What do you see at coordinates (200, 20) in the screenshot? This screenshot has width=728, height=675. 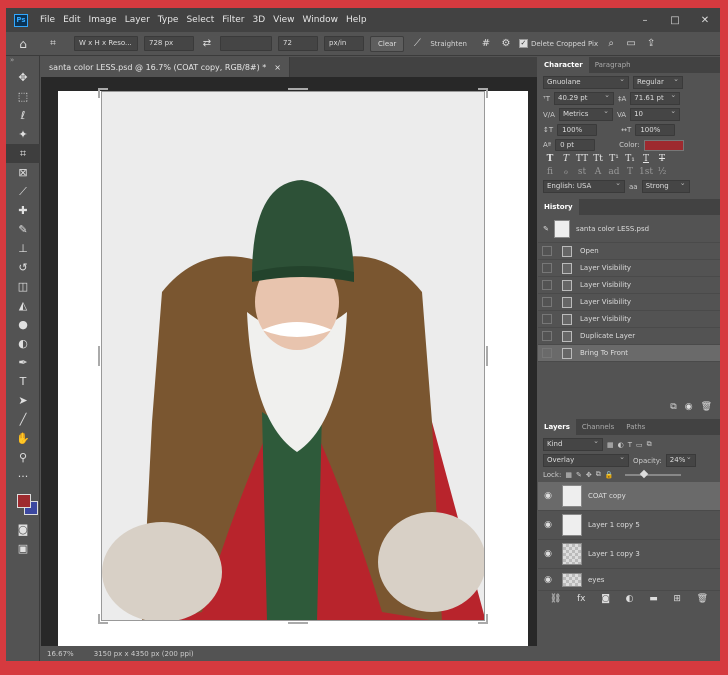 I see `menu-select: Select` at bounding box center [200, 20].